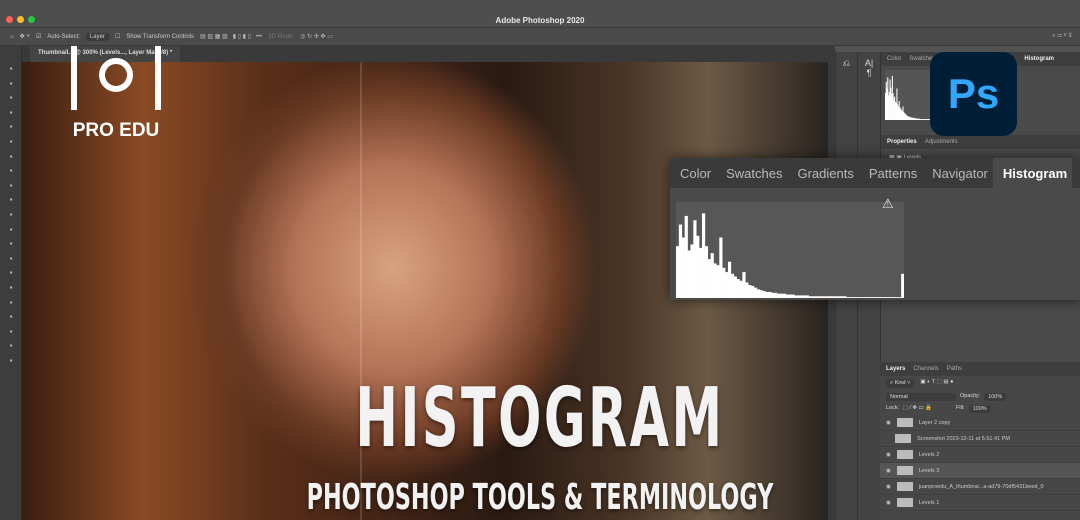 This screenshot has width=1080, height=520. What do you see at coordinates (980, 471) in the screenshot?
I see `layer-row: ◉ Levels 3` at bounding box center [980, 471].